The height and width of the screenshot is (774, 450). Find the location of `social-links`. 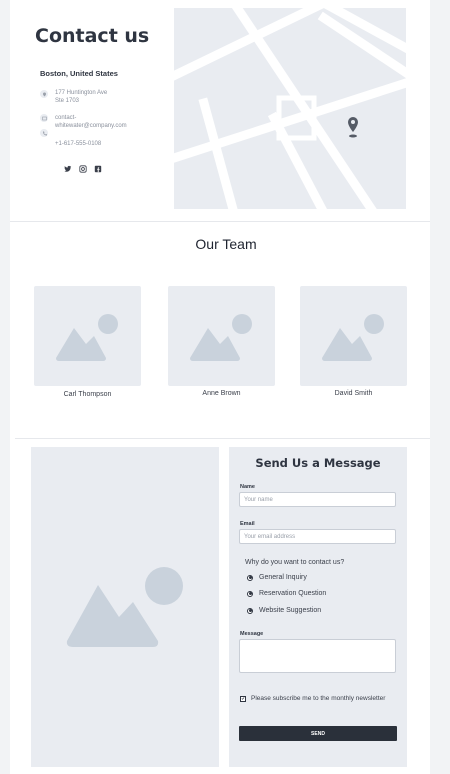

social-links is located at coordinates (83, 170).